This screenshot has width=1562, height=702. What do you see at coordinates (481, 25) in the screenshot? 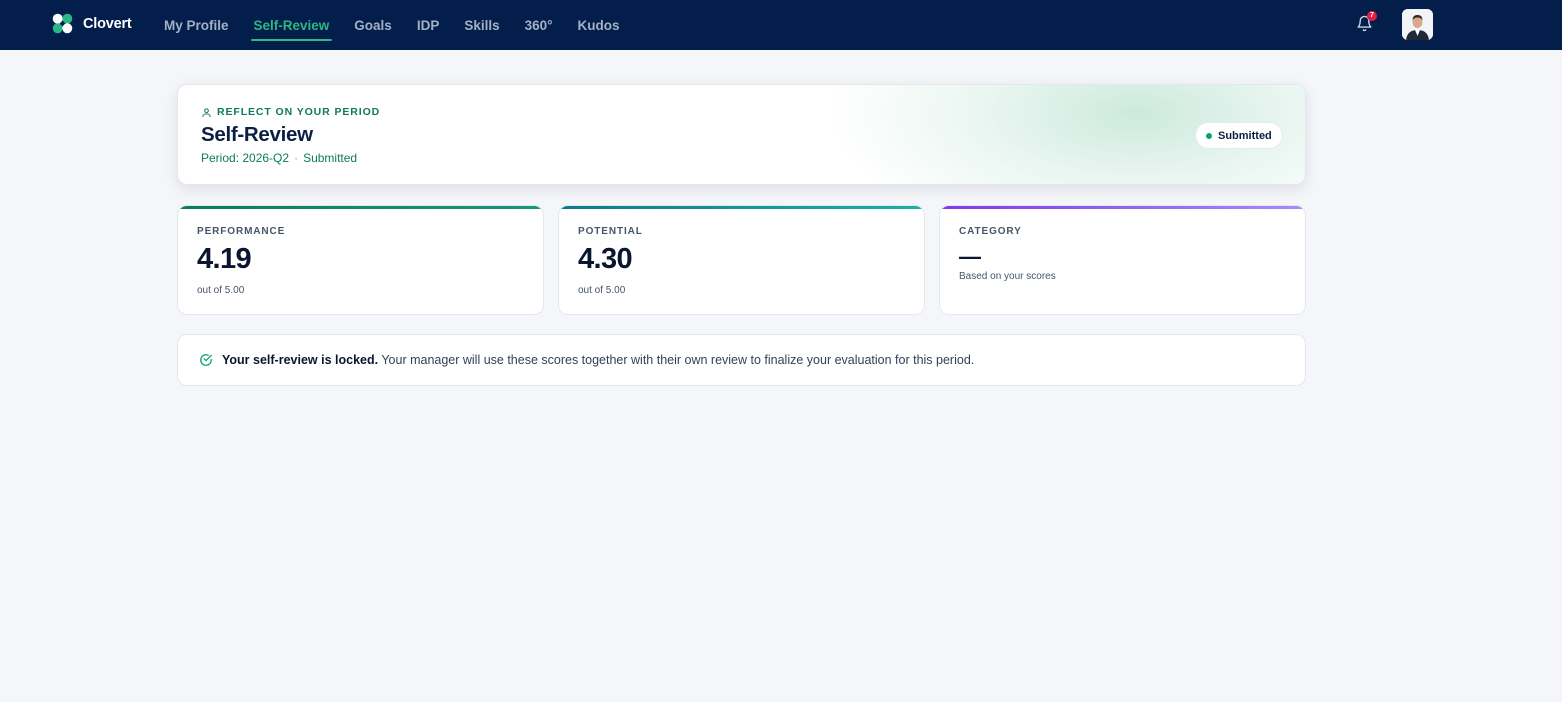
I see `nav-item-skills: Skills` at bounding box center [481, 25].